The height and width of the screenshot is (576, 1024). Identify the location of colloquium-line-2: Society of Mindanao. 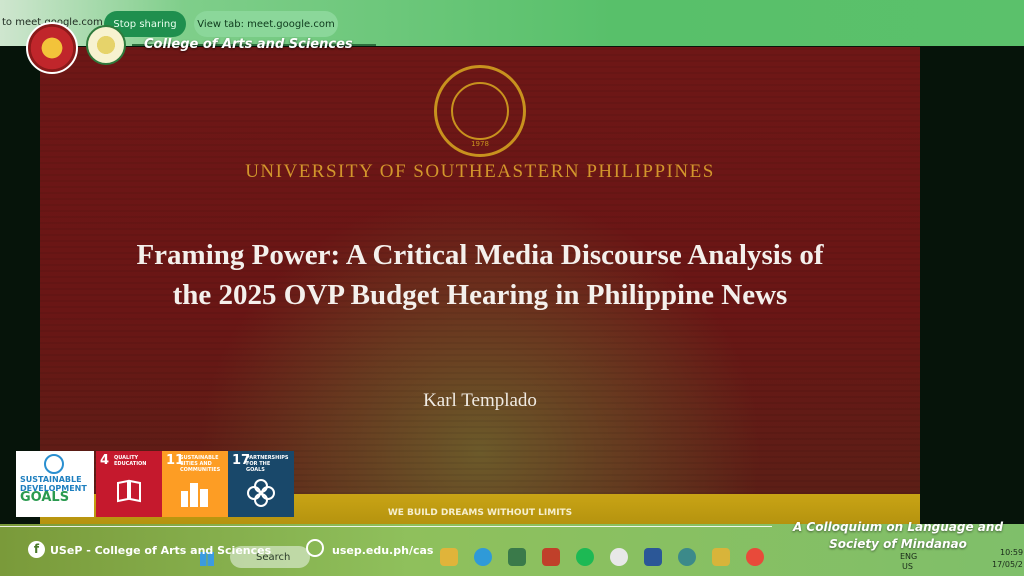
(898, 544).